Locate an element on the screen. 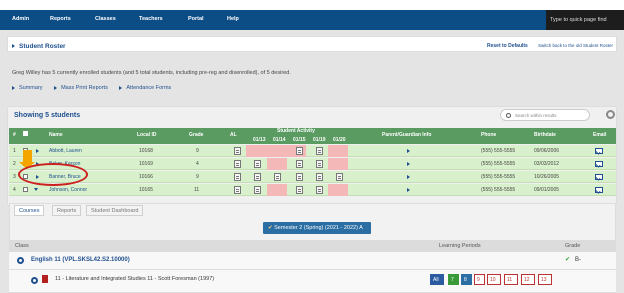  nav-admin: Admin is located at coordinates (20, 19).